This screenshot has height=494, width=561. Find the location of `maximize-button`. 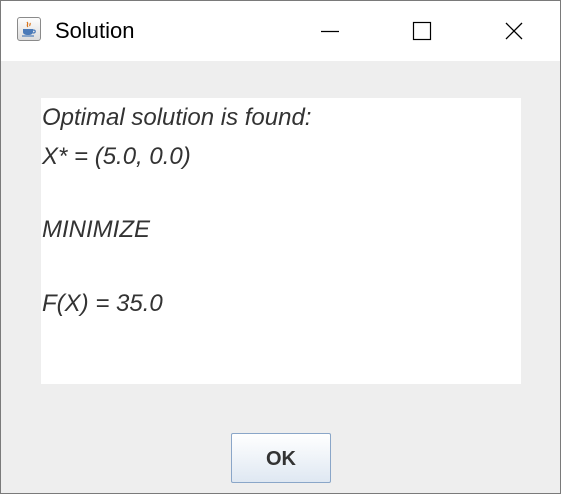

maximize-button is located at coordinates (422, 31).